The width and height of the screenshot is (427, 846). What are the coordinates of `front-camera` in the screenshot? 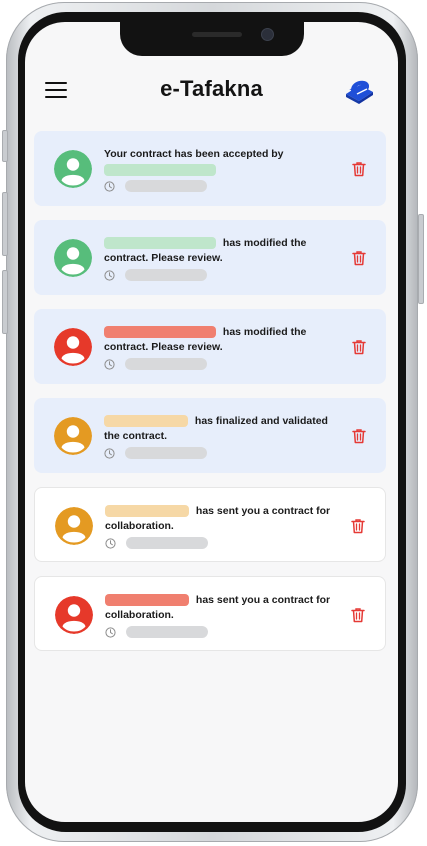 It's located at (267, 34).